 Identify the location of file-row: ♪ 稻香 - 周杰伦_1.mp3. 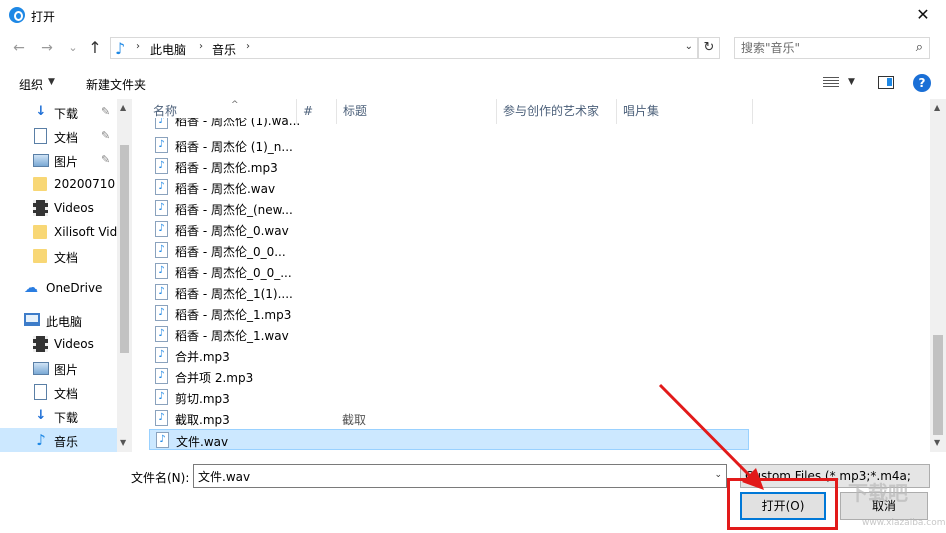
(449, 313).